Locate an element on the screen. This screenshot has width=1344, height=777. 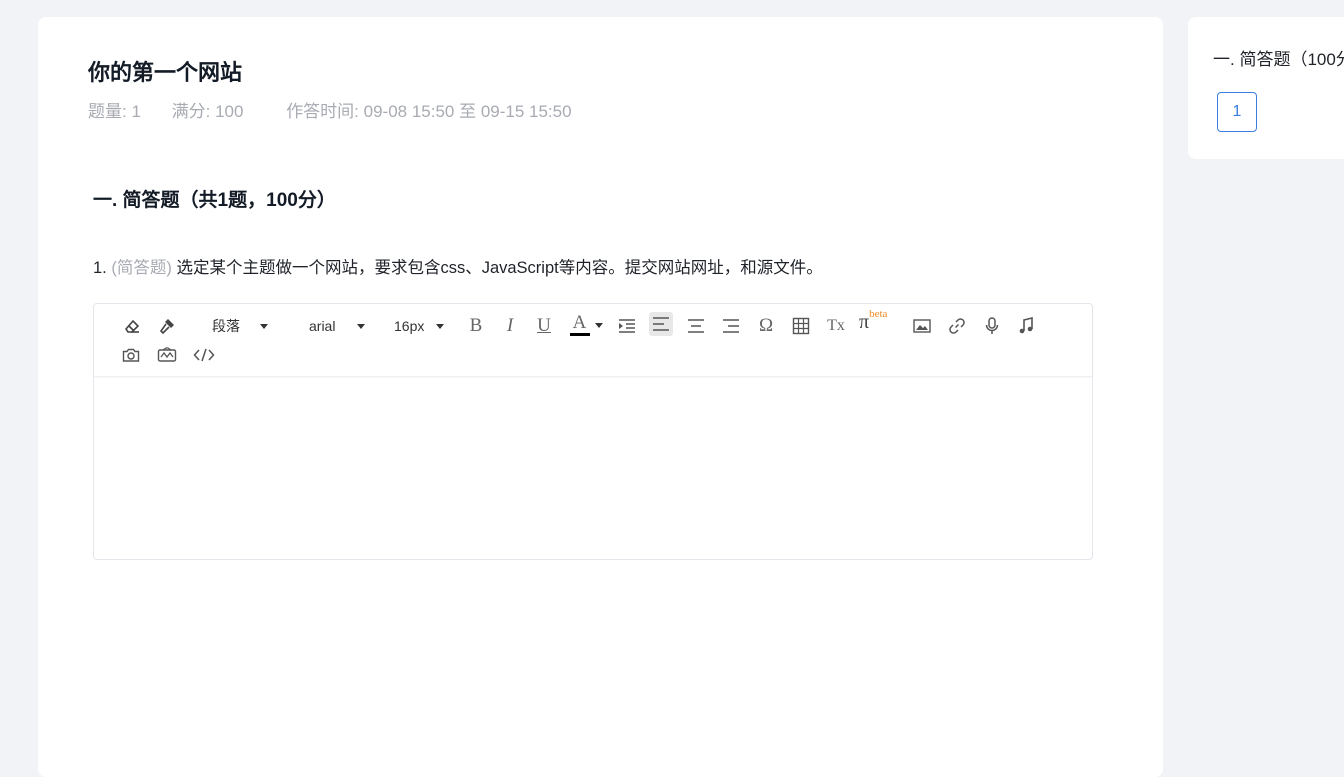
link-icon is located at coordinates (957, 326).